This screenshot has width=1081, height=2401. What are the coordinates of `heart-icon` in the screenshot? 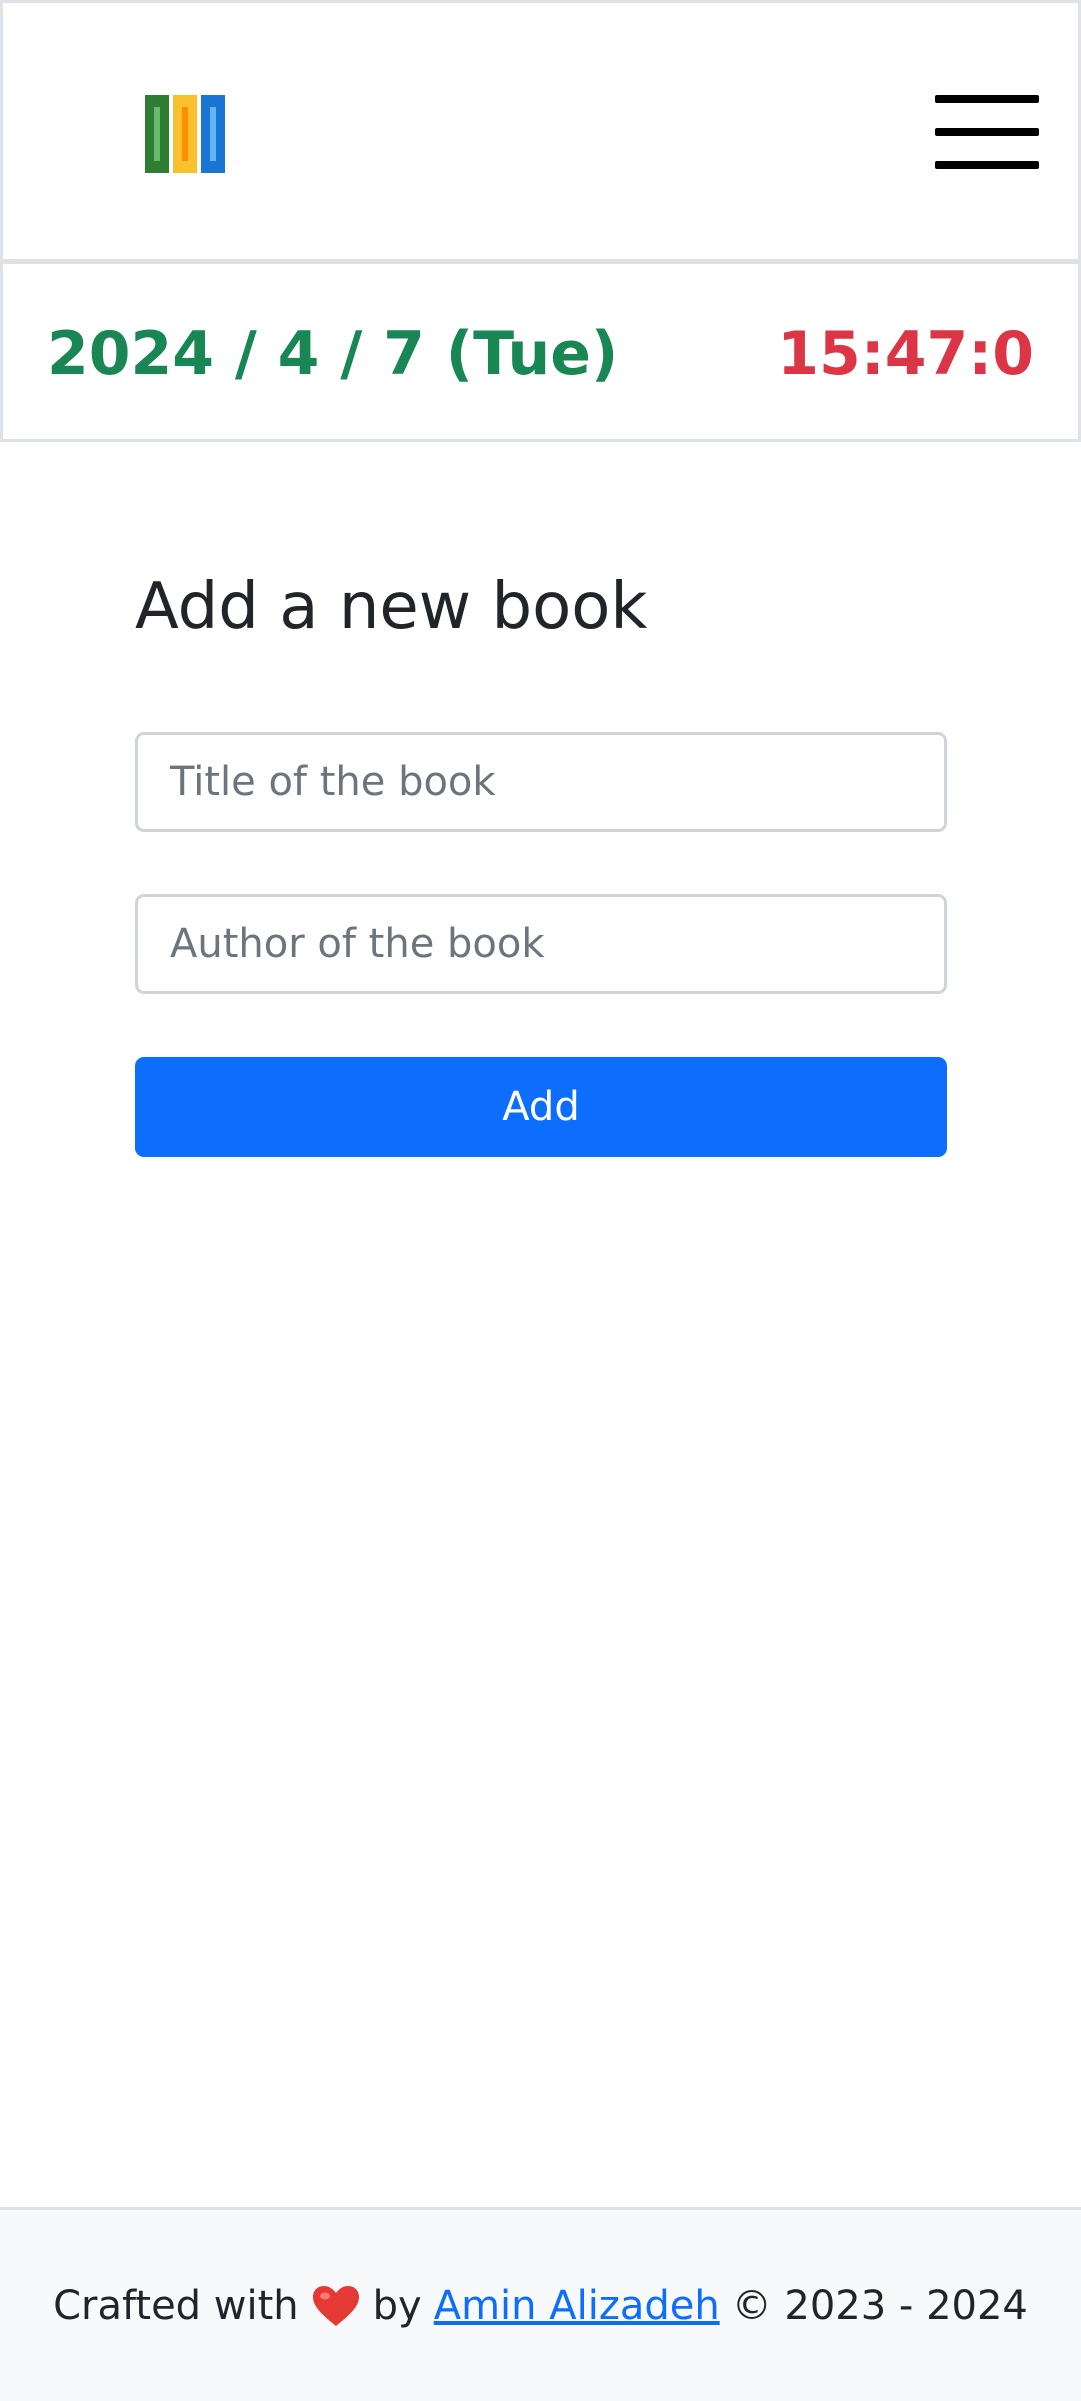 It's located at (336, 2306).